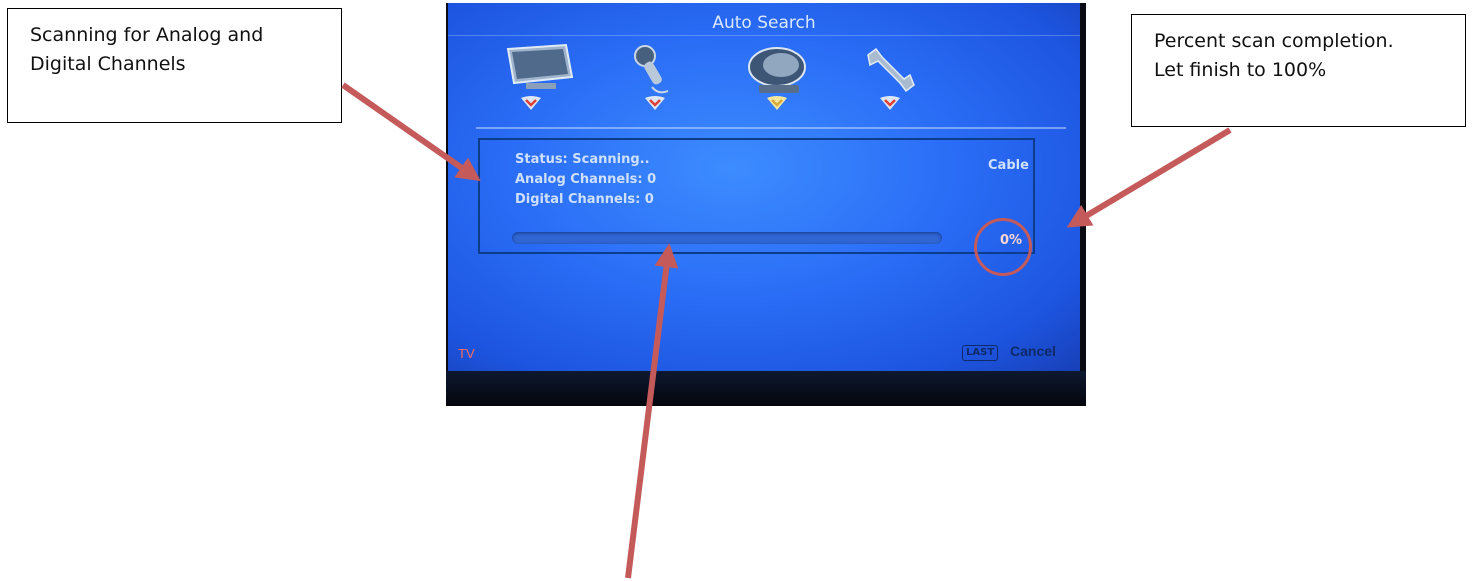 The image size is (1473, 581). What do you see at coordinates (1149, 177) in the screenshot?
I see `arrow-to-percent` at bounding box center [1149, 177].